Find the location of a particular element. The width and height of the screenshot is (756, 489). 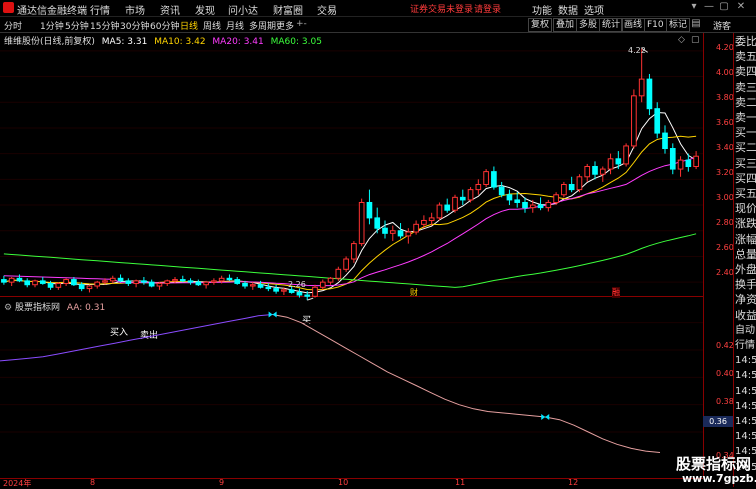

side-panel-item: 总量 is located at coordinates (745, 255).